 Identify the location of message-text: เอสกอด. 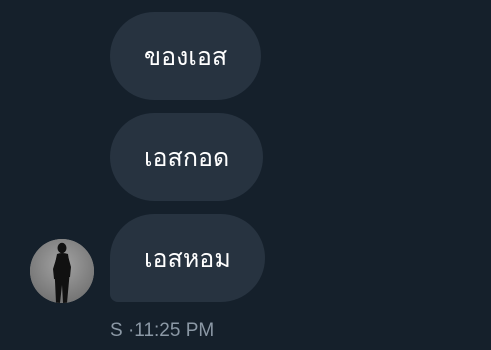
(187, 157).